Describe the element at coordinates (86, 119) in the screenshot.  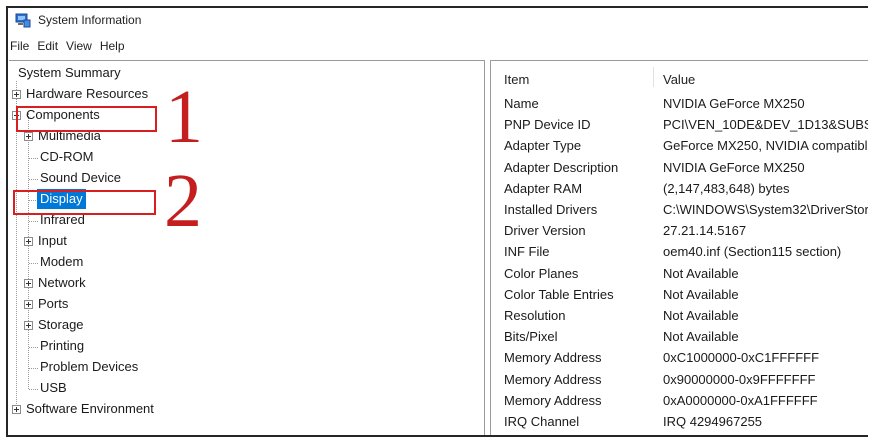
I see `callout-box-components` at that location.